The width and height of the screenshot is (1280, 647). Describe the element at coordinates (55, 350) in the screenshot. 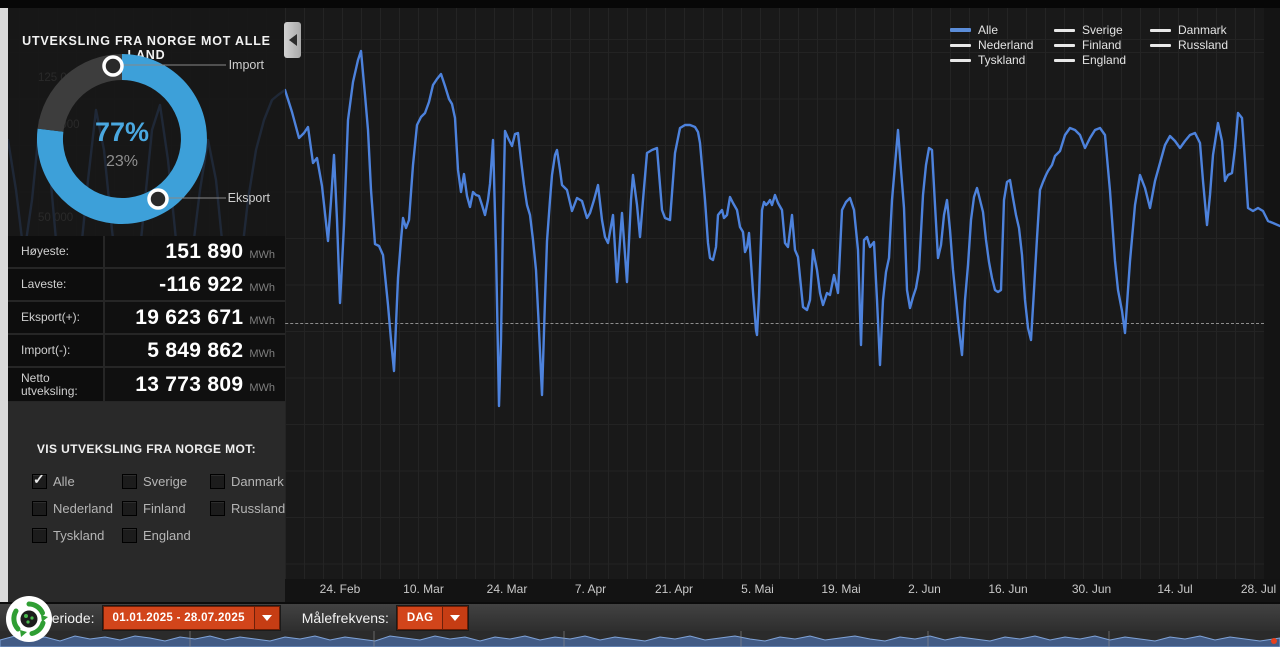

I see `stats-label: Import(-):` at that location.